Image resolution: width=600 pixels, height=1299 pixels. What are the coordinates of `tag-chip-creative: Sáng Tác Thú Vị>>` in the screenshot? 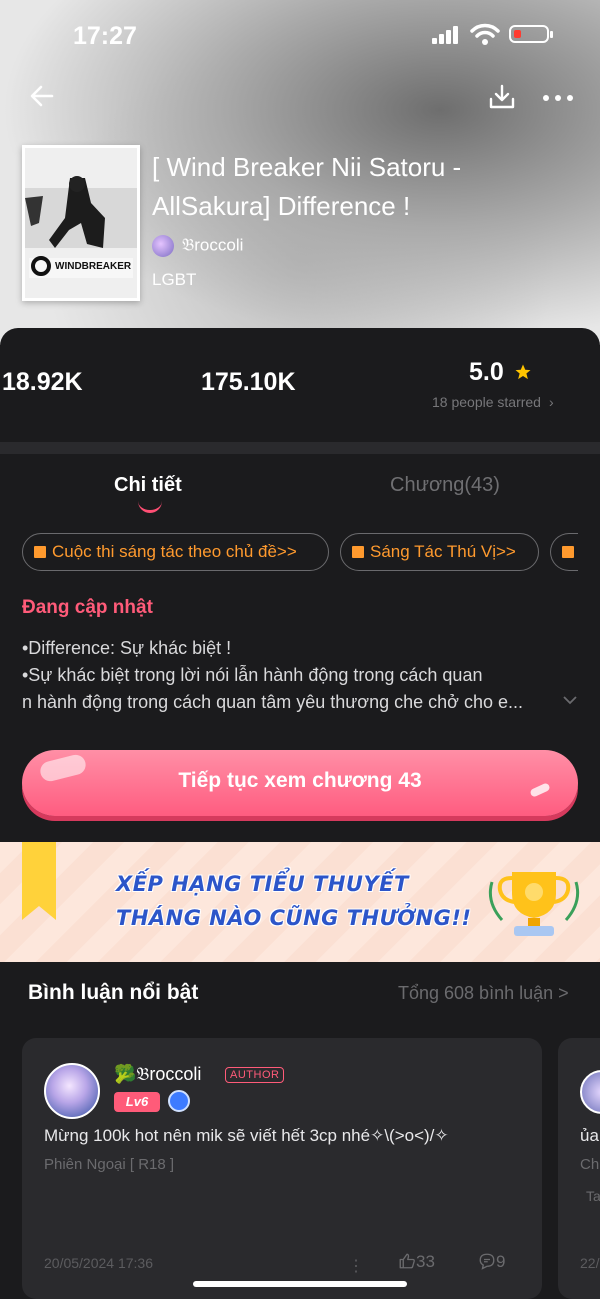 It's located at (439, 552).